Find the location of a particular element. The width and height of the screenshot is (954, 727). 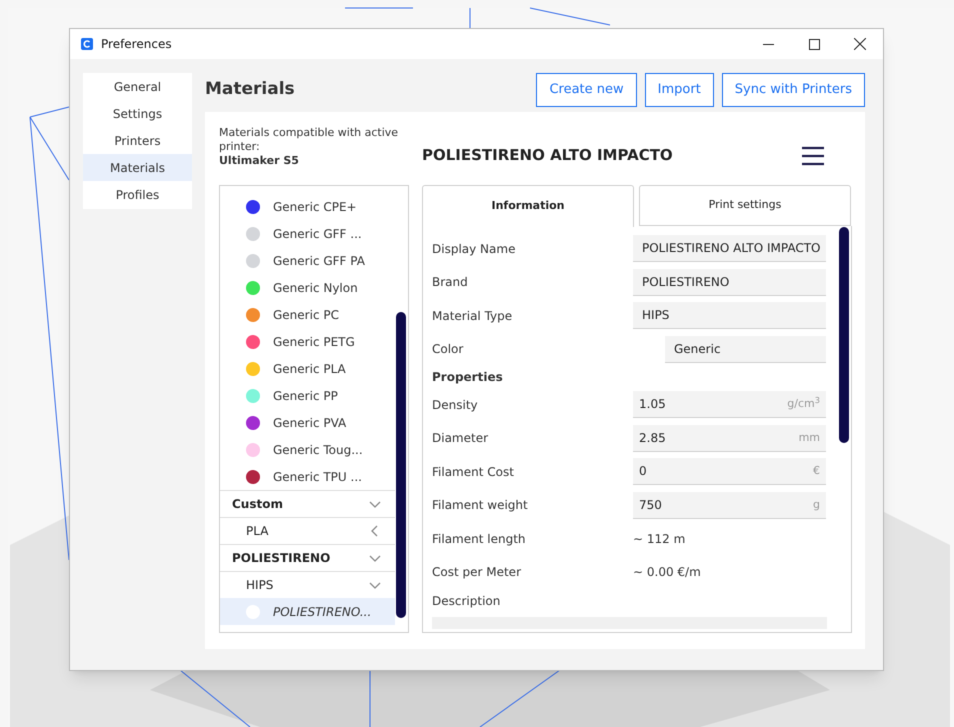

text-field: POLIESTIRENO is located at coordinates (729, 282).